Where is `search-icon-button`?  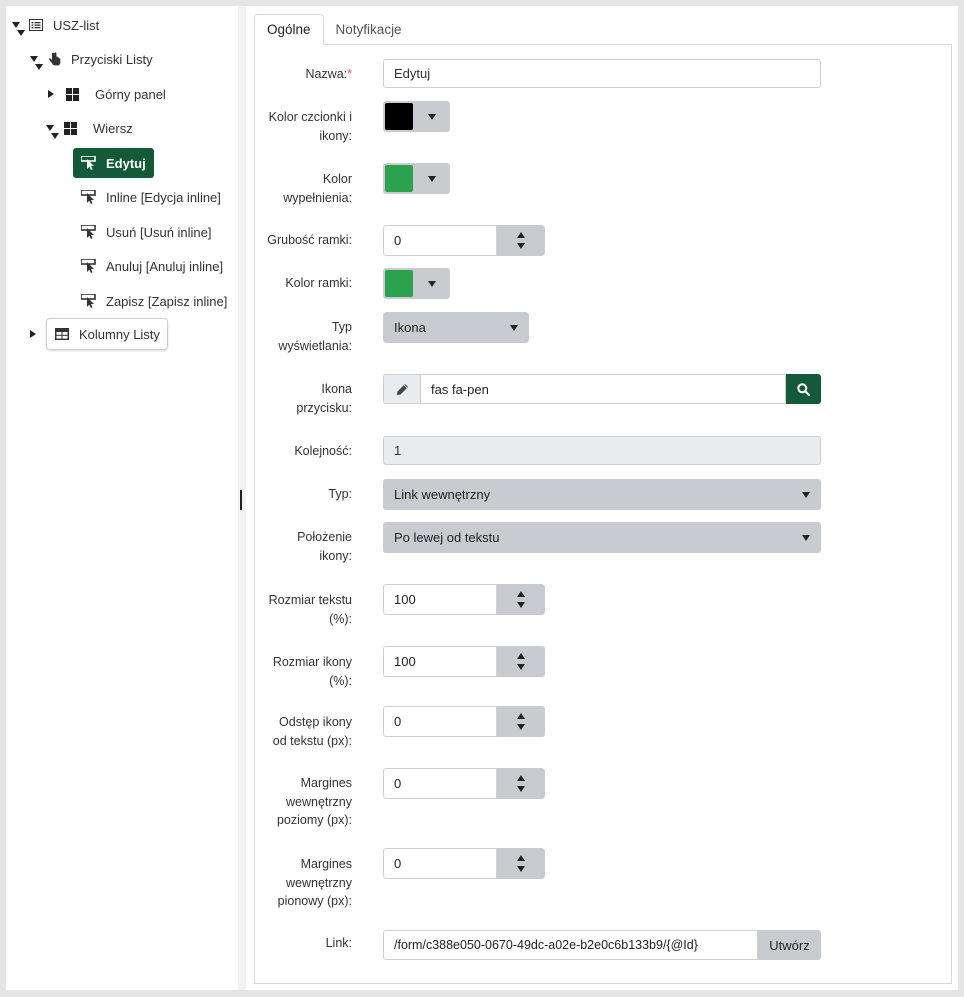 search-icon-button is located at coordinates (803, 389).